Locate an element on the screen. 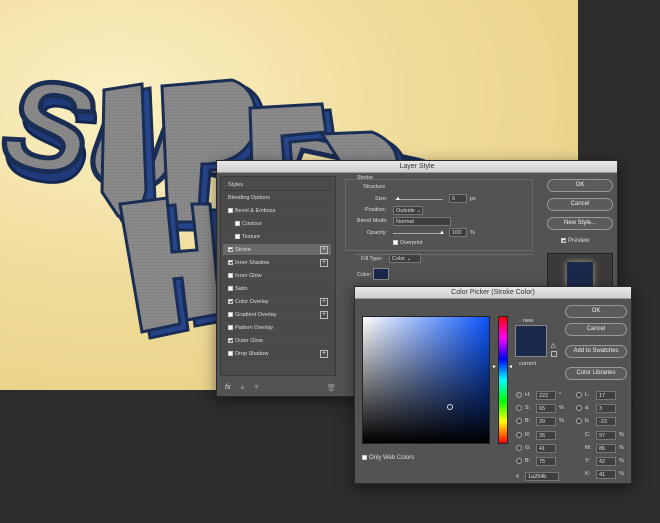 Image resolution: width=660 pixels, height=523 pixels. hsb-input-0: 222 is located at coordinates (546, 395).